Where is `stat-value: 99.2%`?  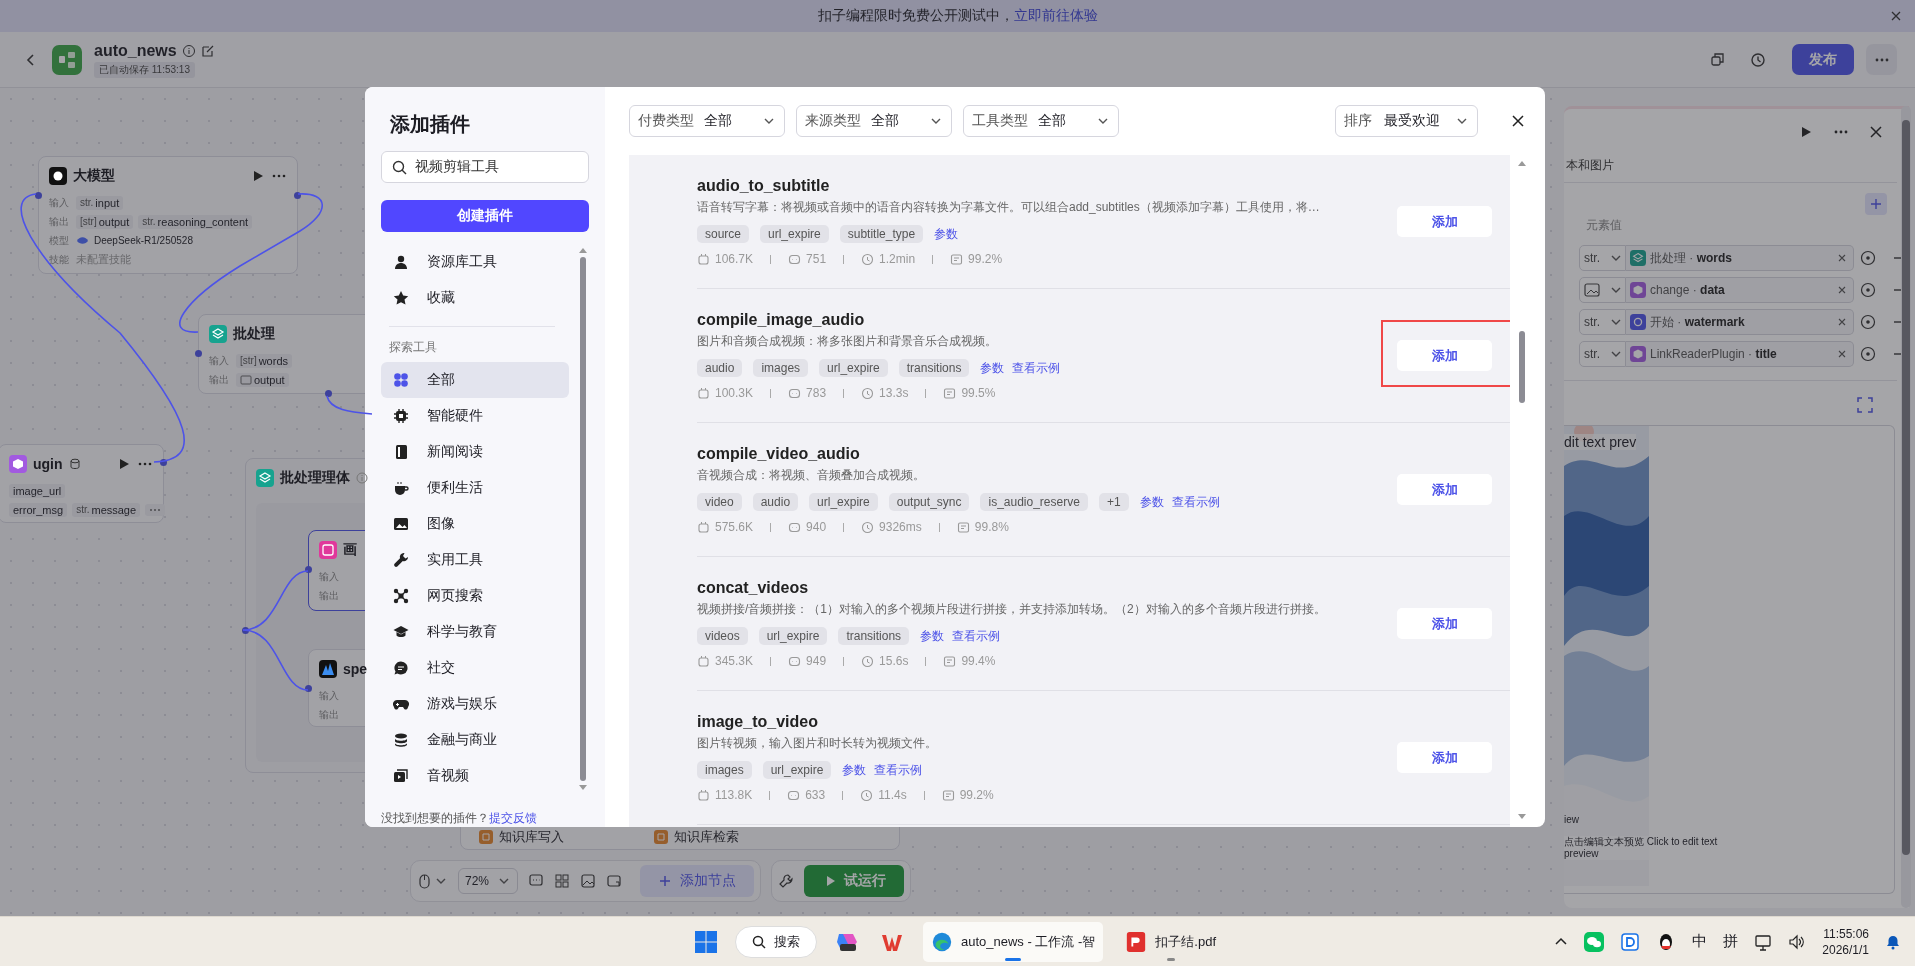
stat-value: 99.2% is located at coordinates (985, 259).